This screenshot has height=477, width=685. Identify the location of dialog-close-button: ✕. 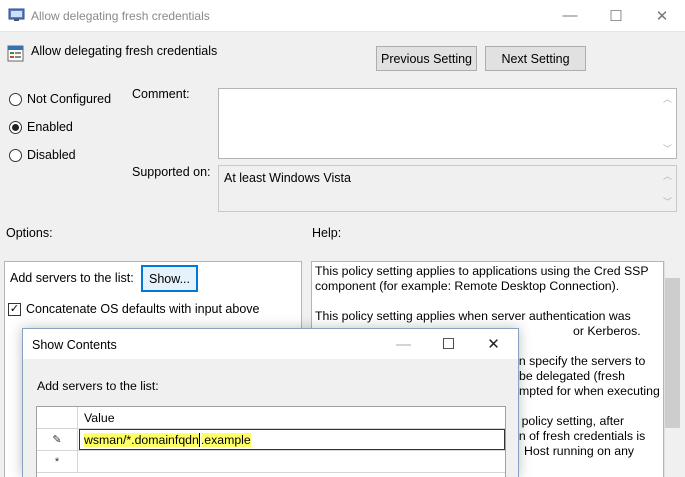
(493, 344).